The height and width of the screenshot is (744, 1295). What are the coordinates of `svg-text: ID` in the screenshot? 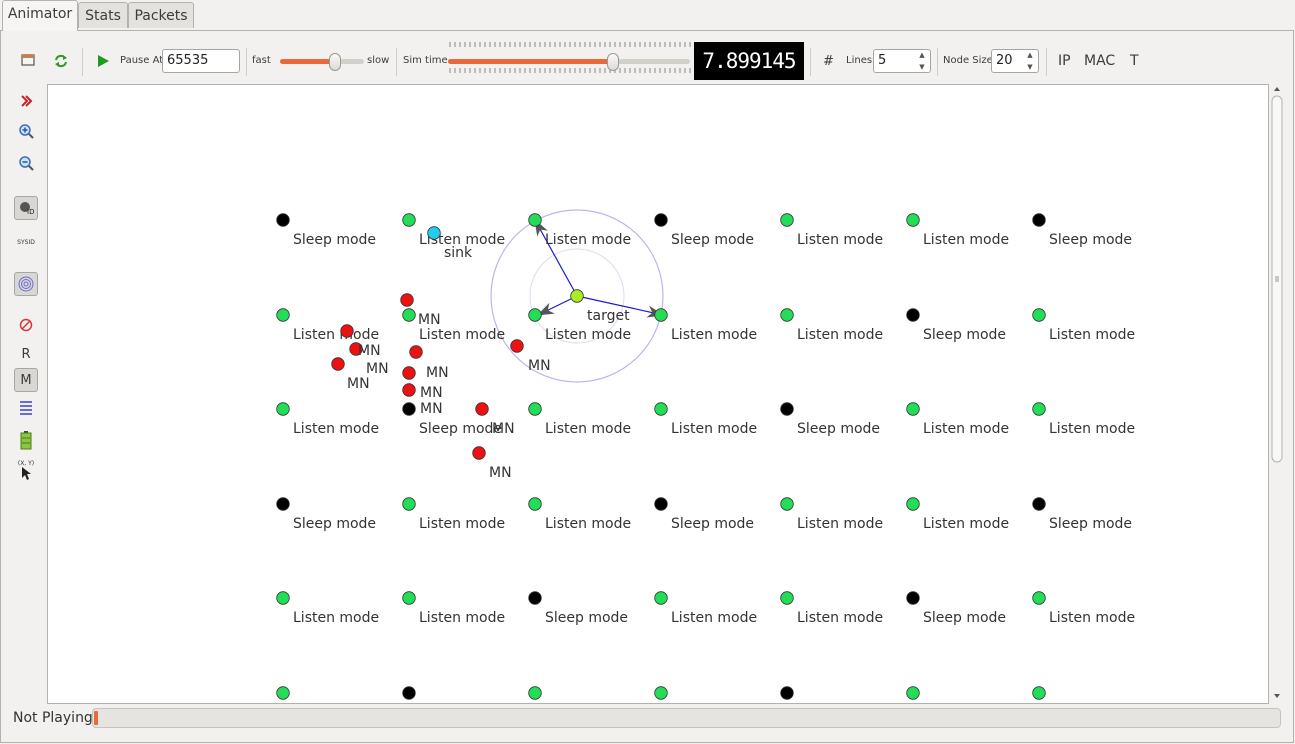 It's located at (30, 212).